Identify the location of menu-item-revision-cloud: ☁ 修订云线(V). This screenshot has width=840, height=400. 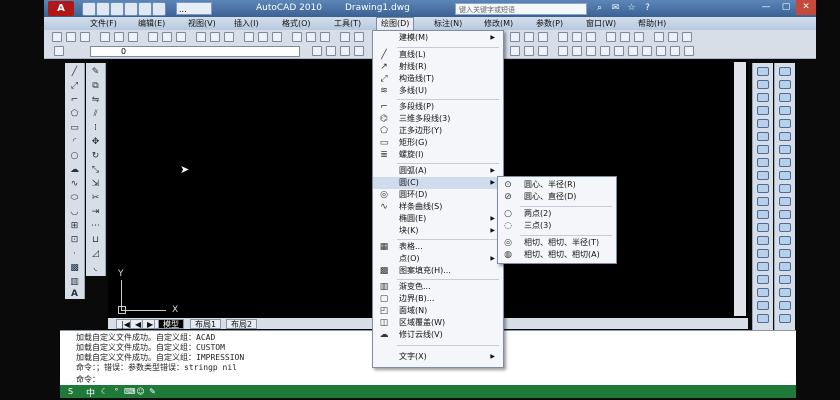
(437, 335).